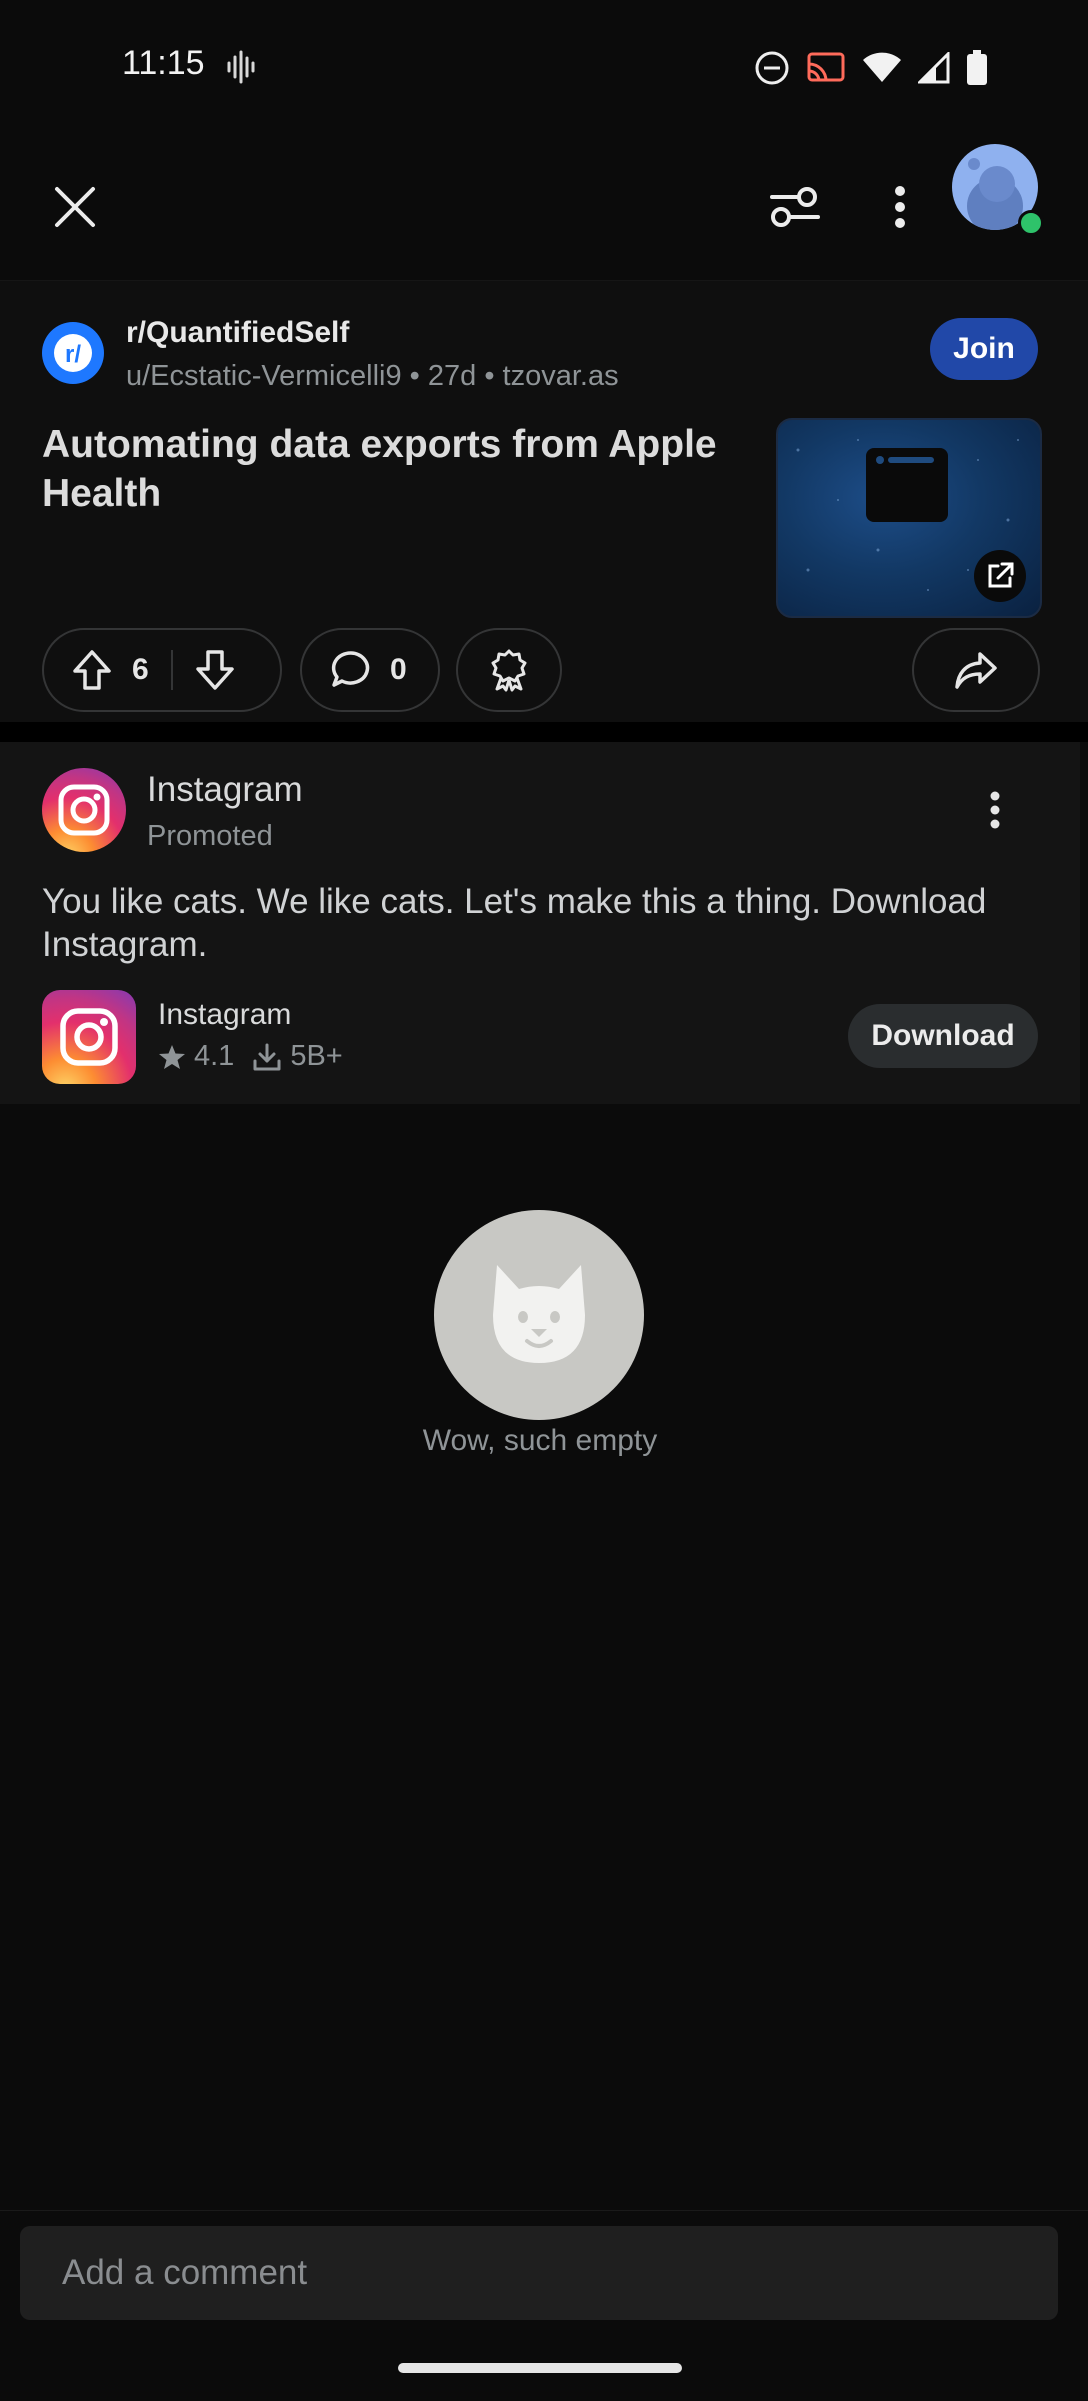 This screenshot has height=2401, width=1088. What do you see at coordinates (264, 376) in the screenshot?
I see `post-author: u/Ecstatic-Vermicelli9` at bounding box center [264, 376].